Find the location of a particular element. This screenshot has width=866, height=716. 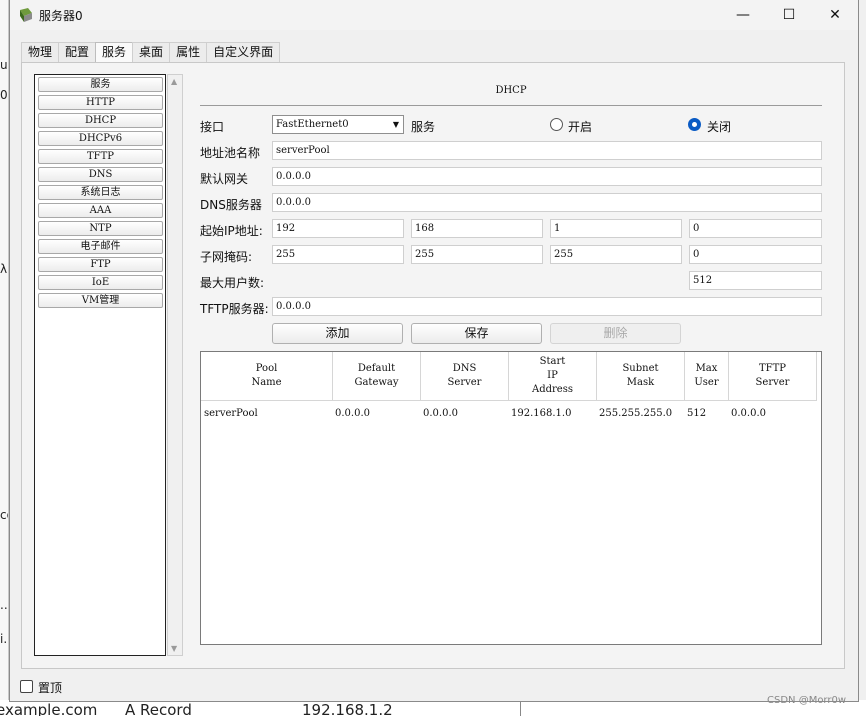

service-item-ntp: NTP is located at coordinates (100, 228).